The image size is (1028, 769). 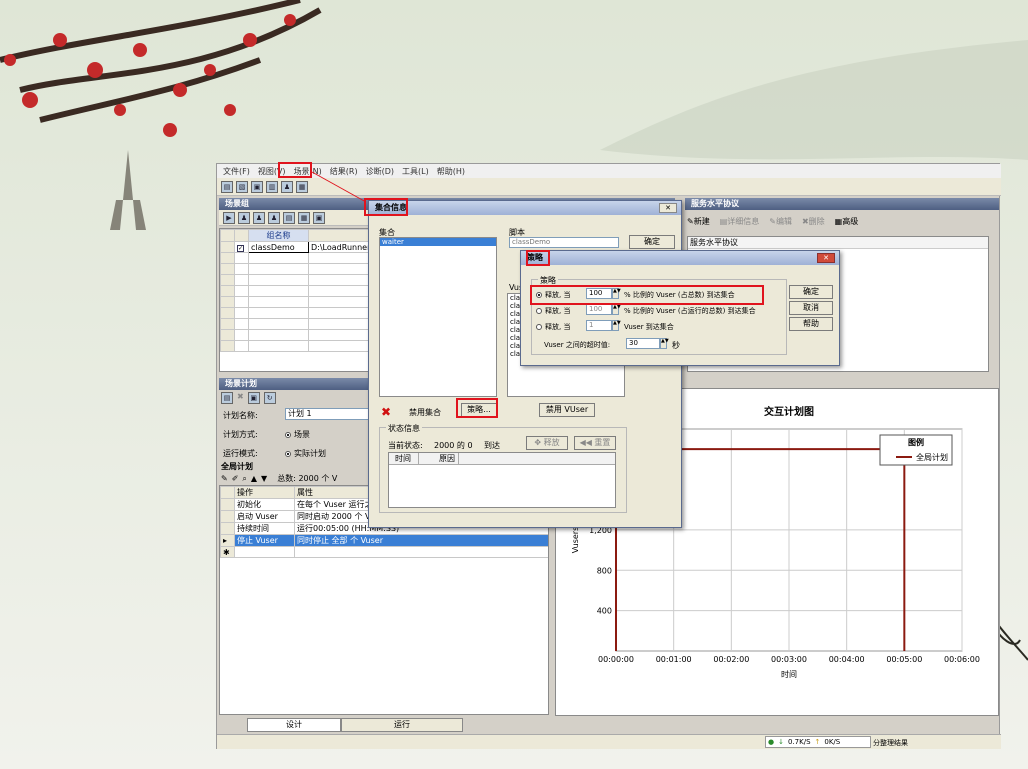 What do you see at coordinates (438, 242) in the screenshot?
I see `list-item: waiter` at bounding box center [438, 242].